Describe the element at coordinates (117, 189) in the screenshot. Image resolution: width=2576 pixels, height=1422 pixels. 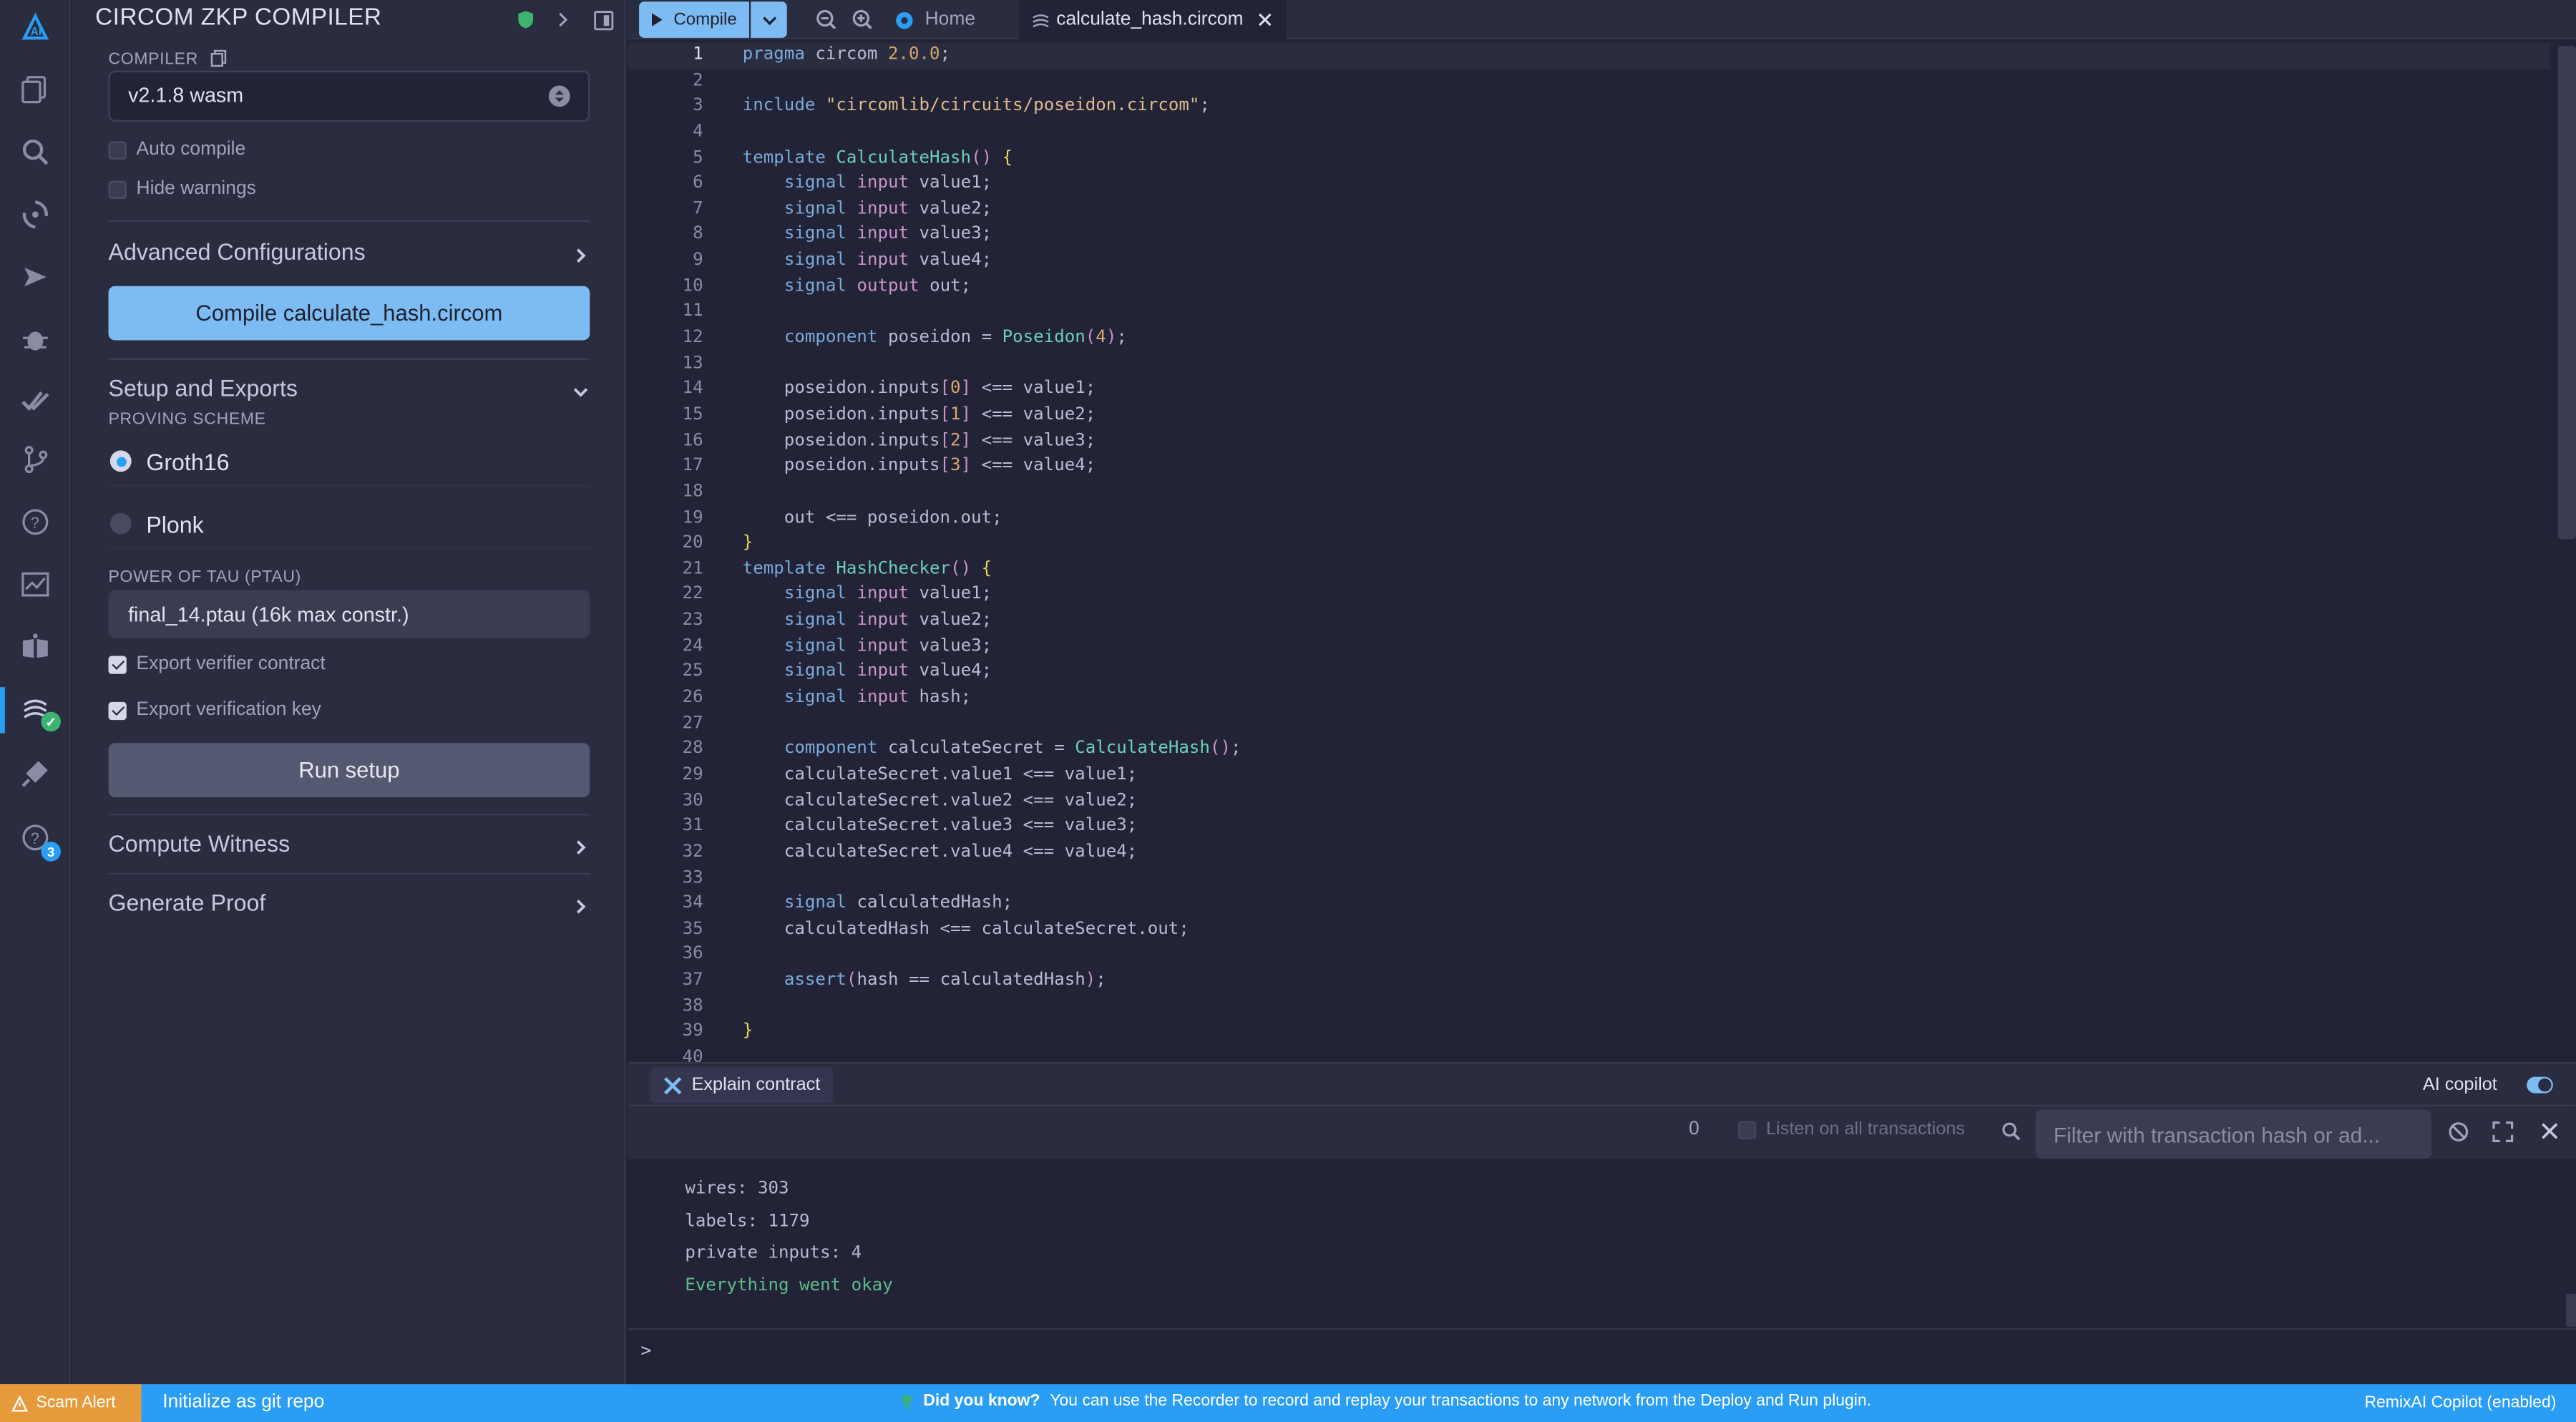
I see `hide-warnings-box` at that location.